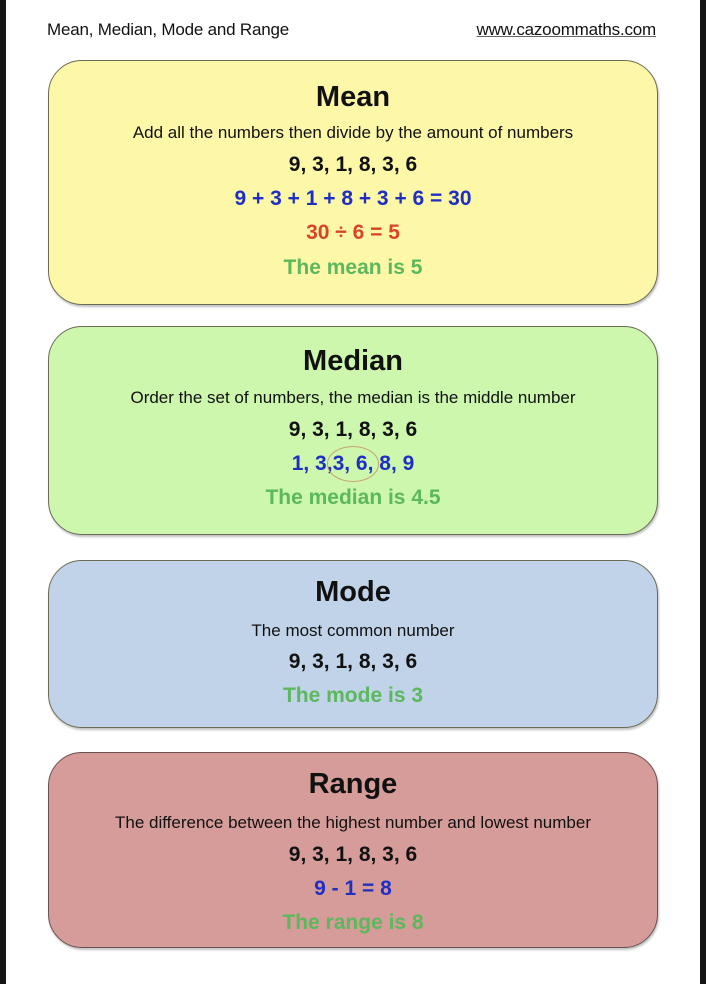 The width and height of the screenshot is (706, 984). I want to click on median-middle-circled: 3, 6,, so click(353, 464).